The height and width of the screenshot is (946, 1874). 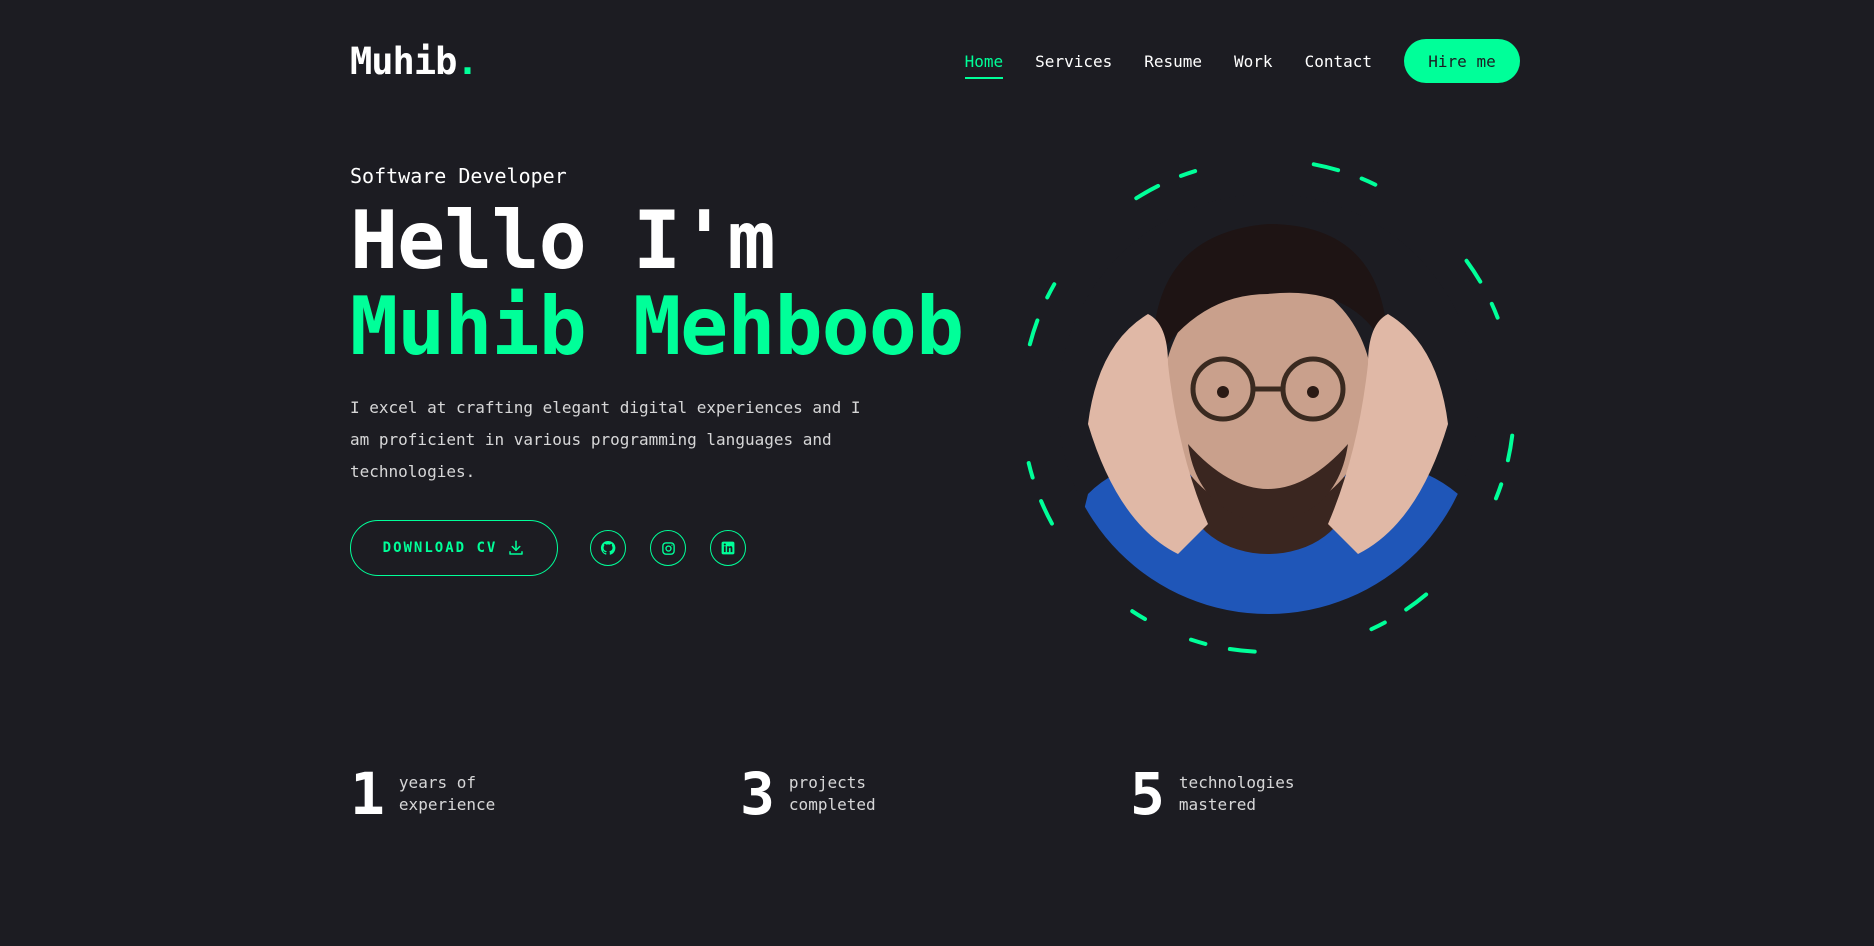 What do you see at coordinates (1338, 64) in the screenshot?
I see `nav-contact: Contact` at bounding box center [1338, 64].